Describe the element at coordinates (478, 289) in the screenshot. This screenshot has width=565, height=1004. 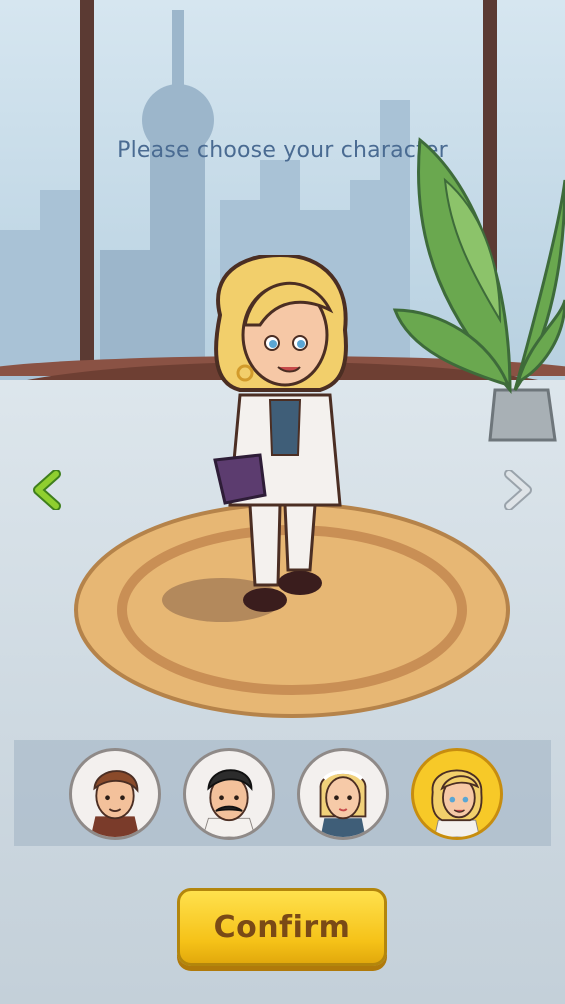
I see `potted-plant` at that location.